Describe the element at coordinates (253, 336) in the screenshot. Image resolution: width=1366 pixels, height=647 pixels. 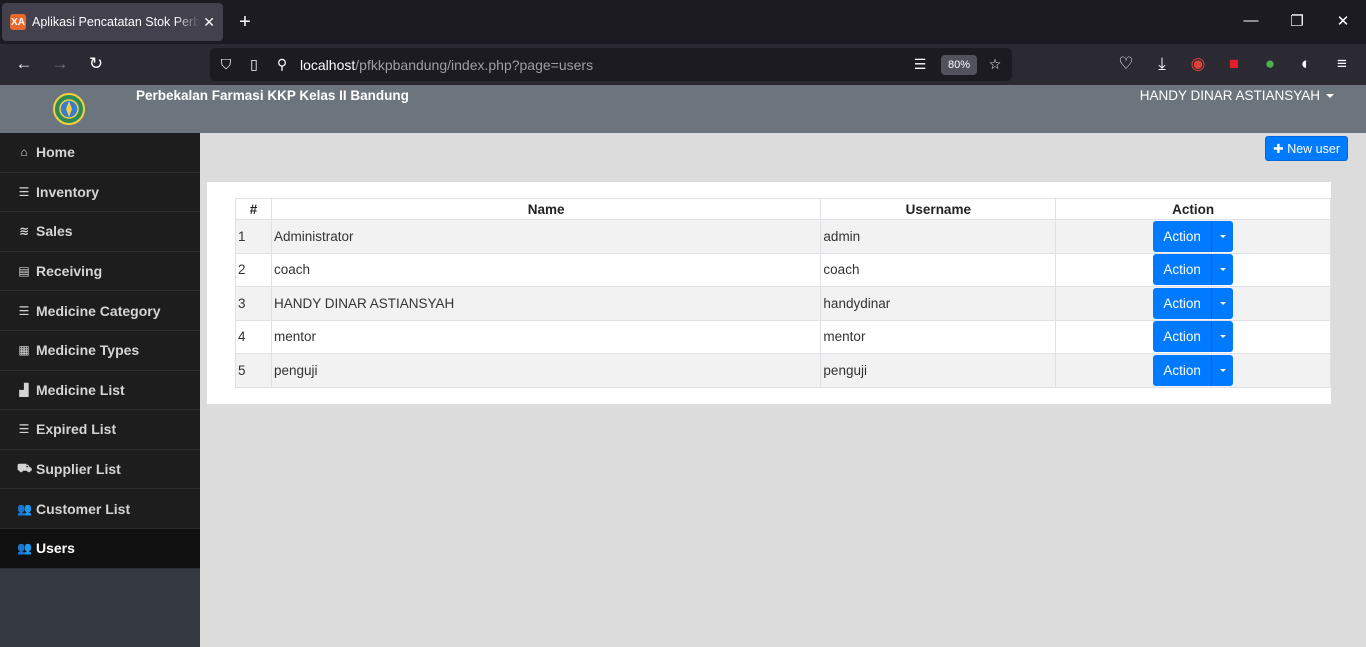
I see `row-number: 4` at that location.